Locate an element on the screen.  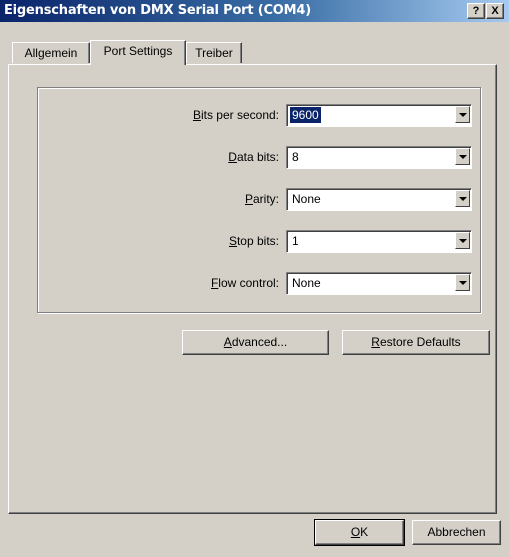
window-title: Eigenschaften von DMX Serial Port (COM4) is located at coordinates (157, 10).